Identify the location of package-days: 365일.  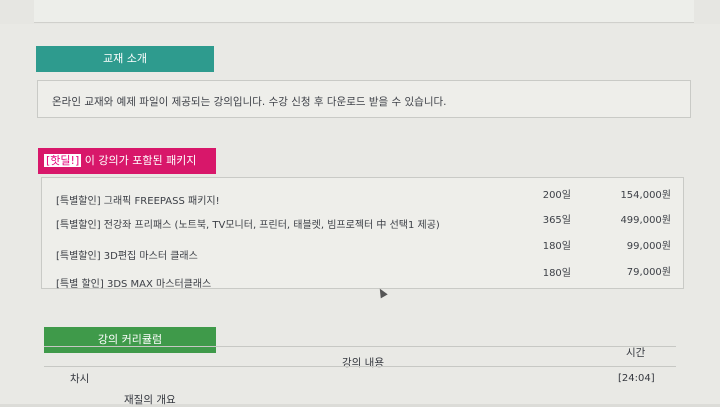
(556, 220).